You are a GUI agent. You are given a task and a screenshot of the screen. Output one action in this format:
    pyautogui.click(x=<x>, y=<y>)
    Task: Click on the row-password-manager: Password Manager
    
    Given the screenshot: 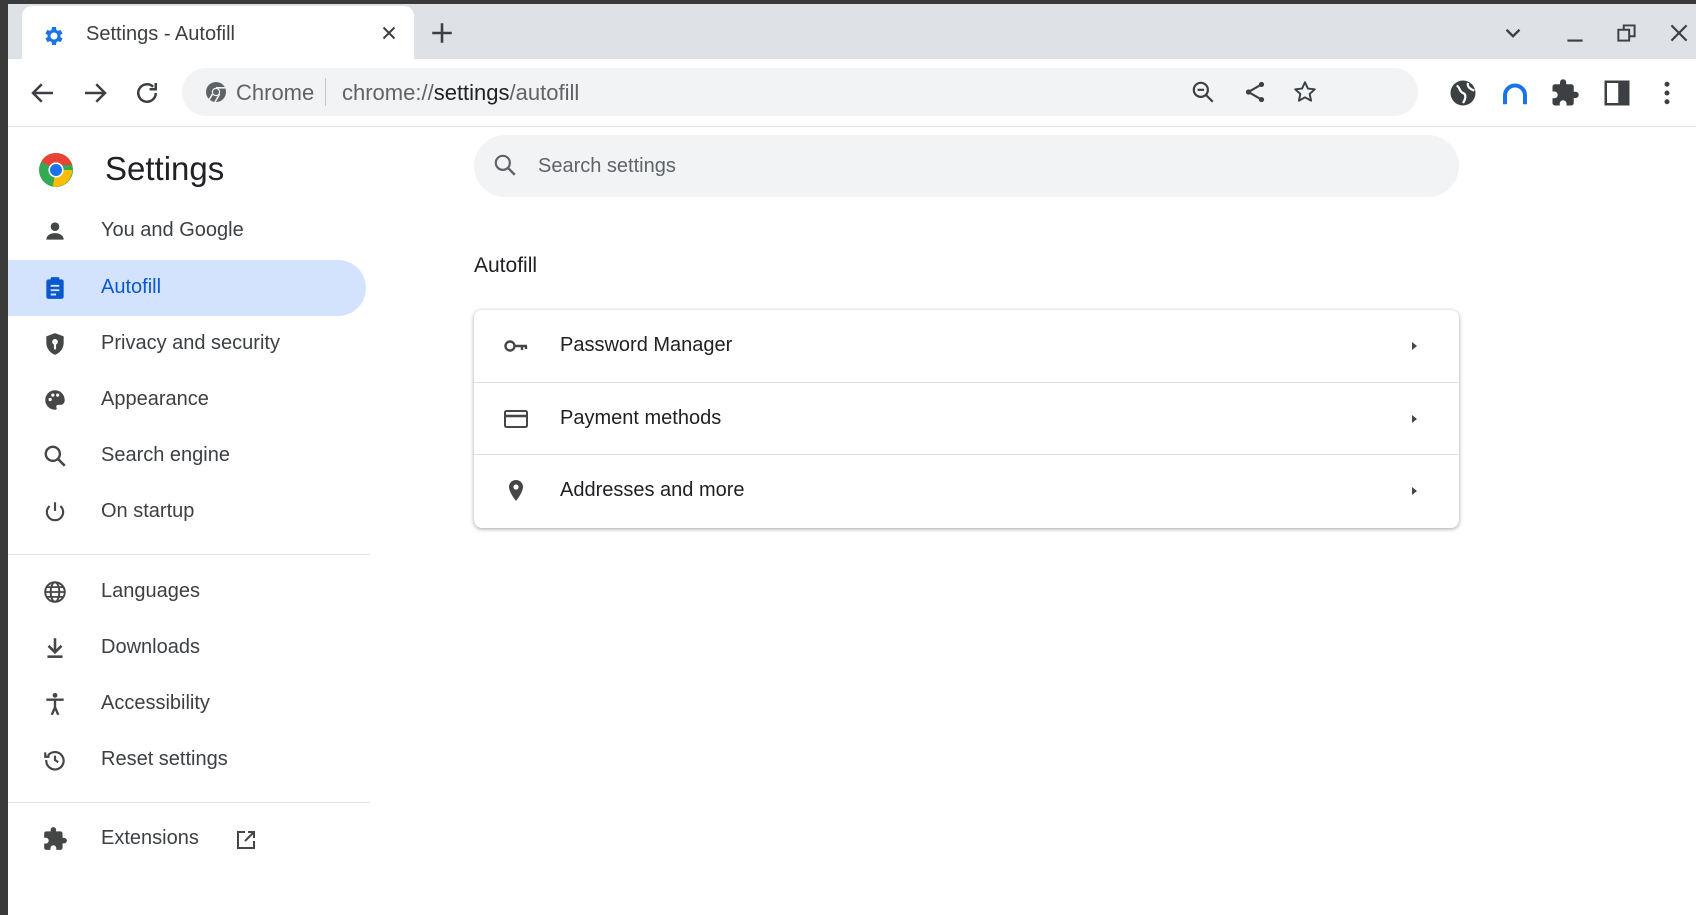 What is the action you would take?
    pyautogui.click(x=966, y=346)
    